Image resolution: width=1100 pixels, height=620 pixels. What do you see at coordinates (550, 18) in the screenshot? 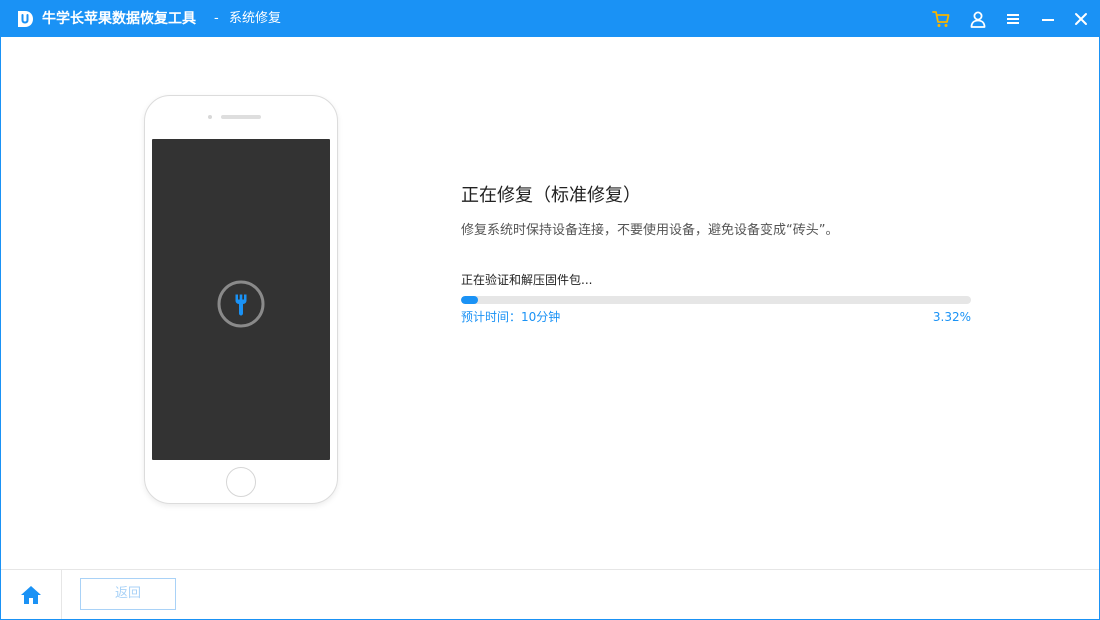
I see `title-bar: 牛学长苹果数据恢复工具 - 系统修复` at bounding box center [550, 18].